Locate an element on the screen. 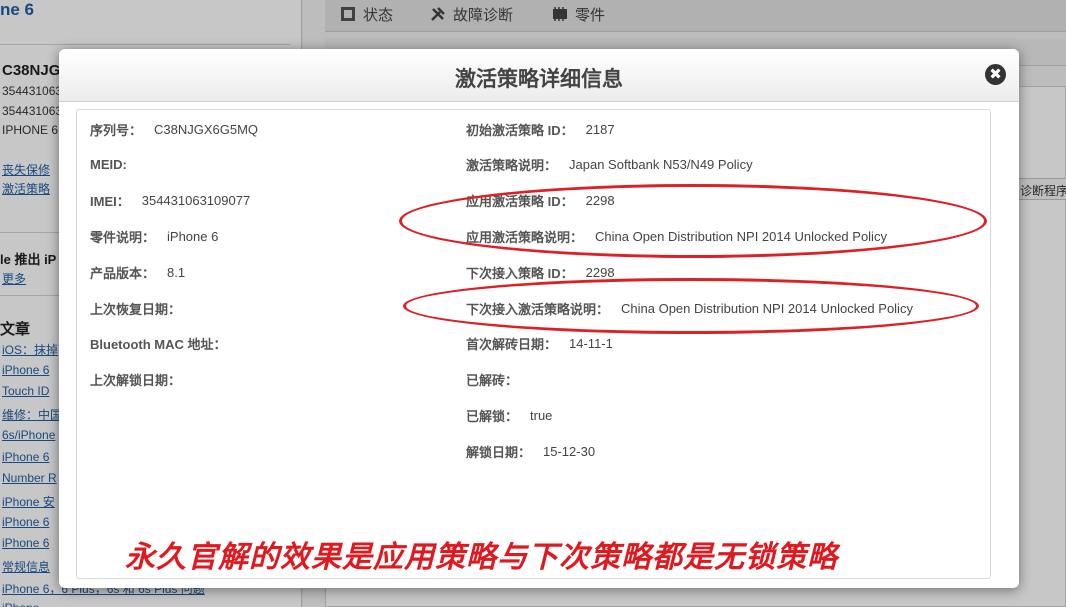  field-row: Bluetooth MAC 地址： is located at coordinates (164, 344).